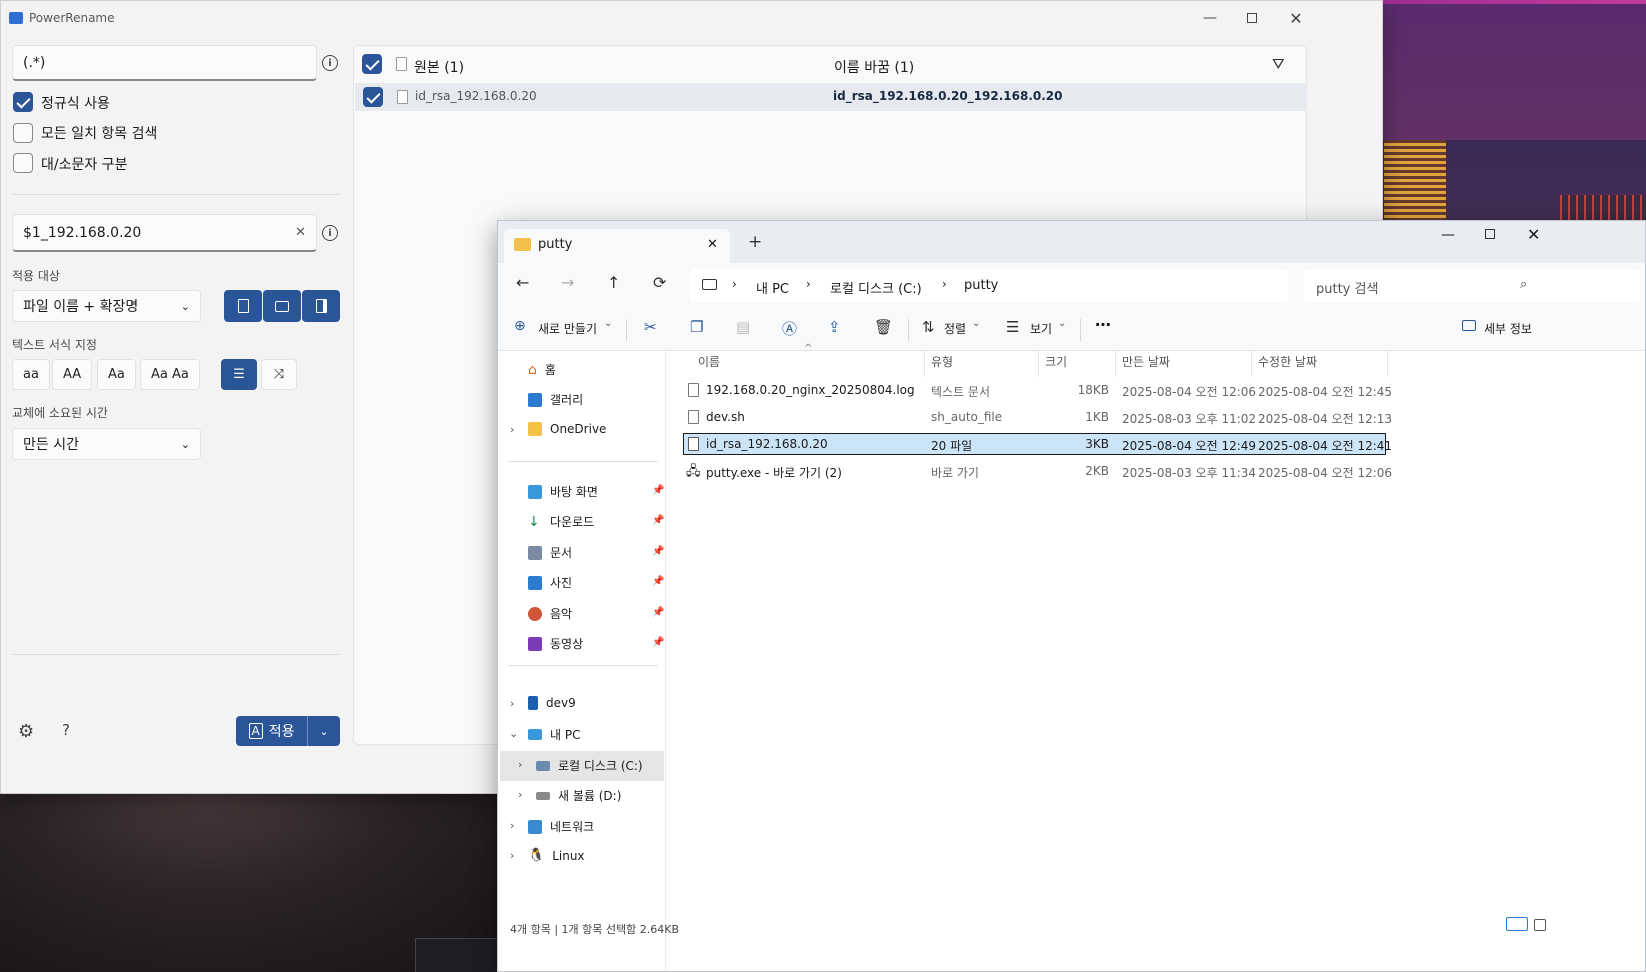 This screenshot has width=1646, height=972. I want to click on text-file-icon, so click(693, 390).